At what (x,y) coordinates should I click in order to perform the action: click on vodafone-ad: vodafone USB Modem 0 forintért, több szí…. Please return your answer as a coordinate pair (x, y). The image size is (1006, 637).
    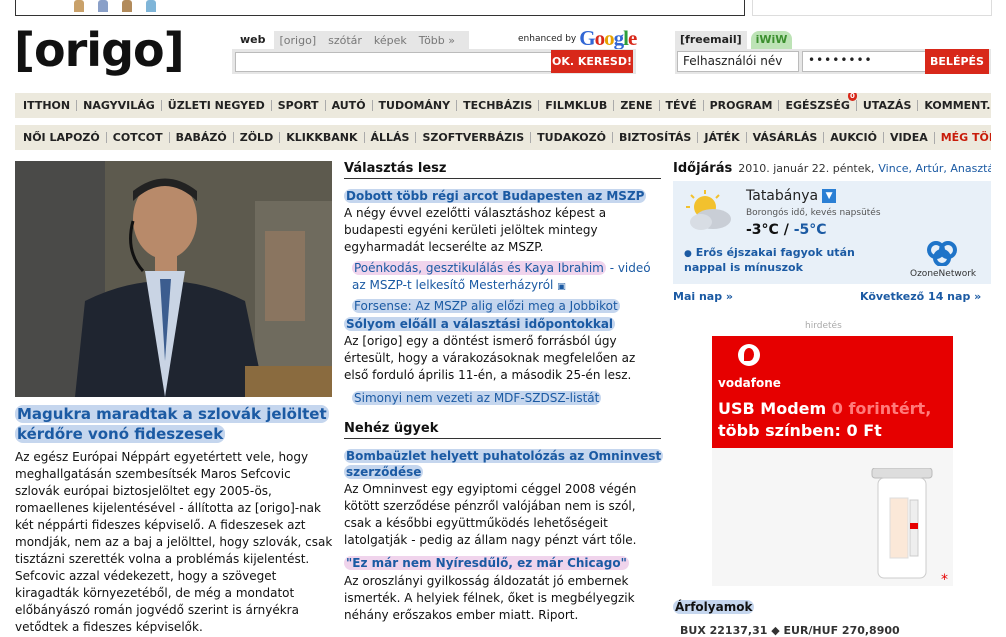
    Looking at the image, I should click on (832, 461).